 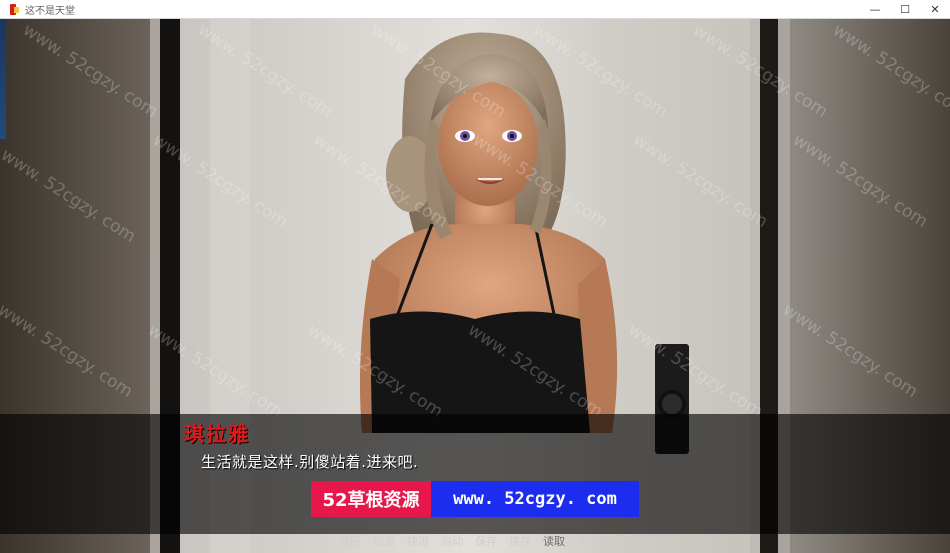 I want to click on quick-menu-quick-save: 快存, so click(x=520, y=542).